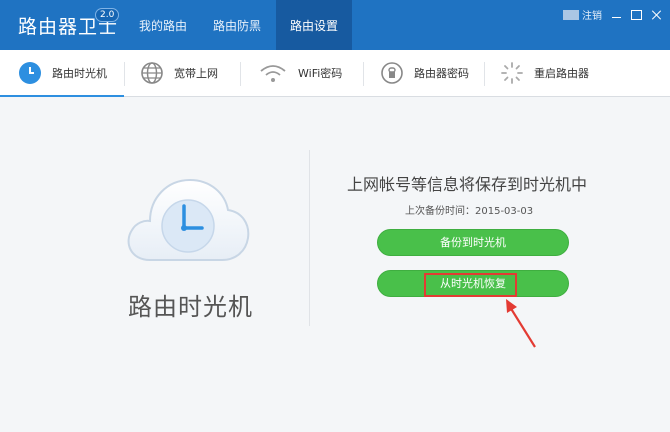 The image size is (670, 432). What do you see at coordinates (571, 14) in the screenshot?
I see `avatar` at bounding box center [571, 14].